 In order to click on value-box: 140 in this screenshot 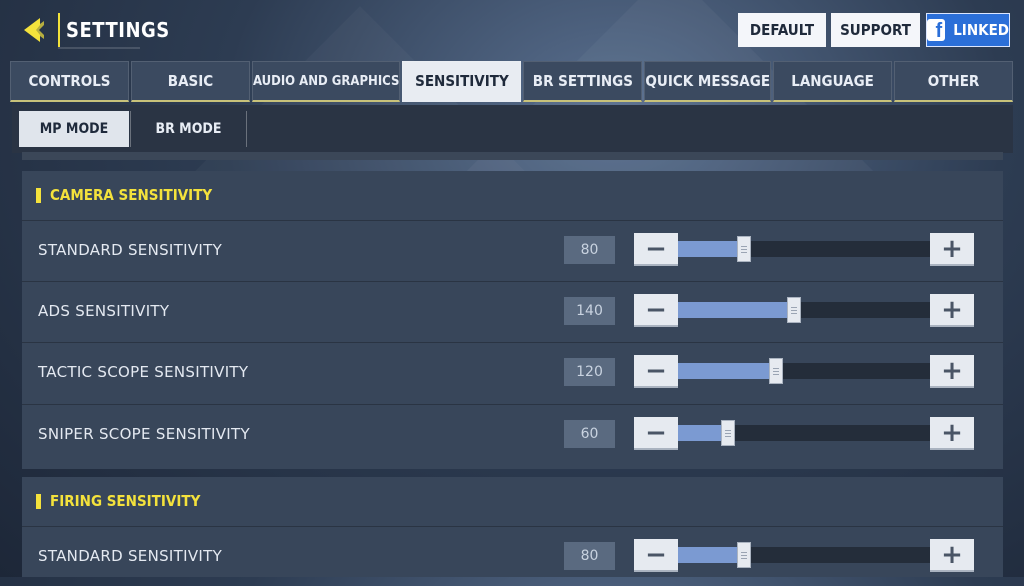, I will do `click(589, 311)`.